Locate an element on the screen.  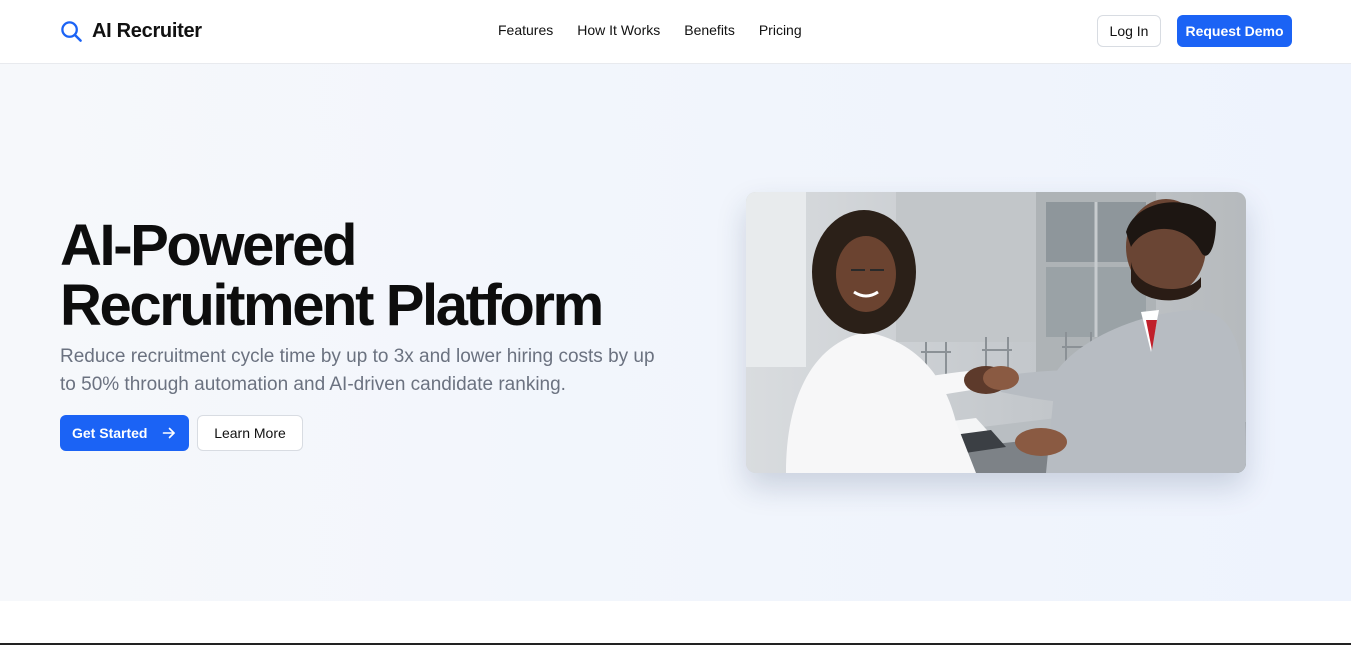
nav-link-how-it-works: How It Works is located at coordinates (618, 30).